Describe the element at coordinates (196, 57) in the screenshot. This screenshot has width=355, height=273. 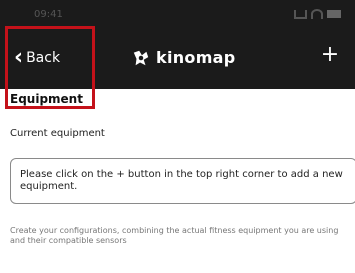
I see `brand-name: kinomap` at that location.